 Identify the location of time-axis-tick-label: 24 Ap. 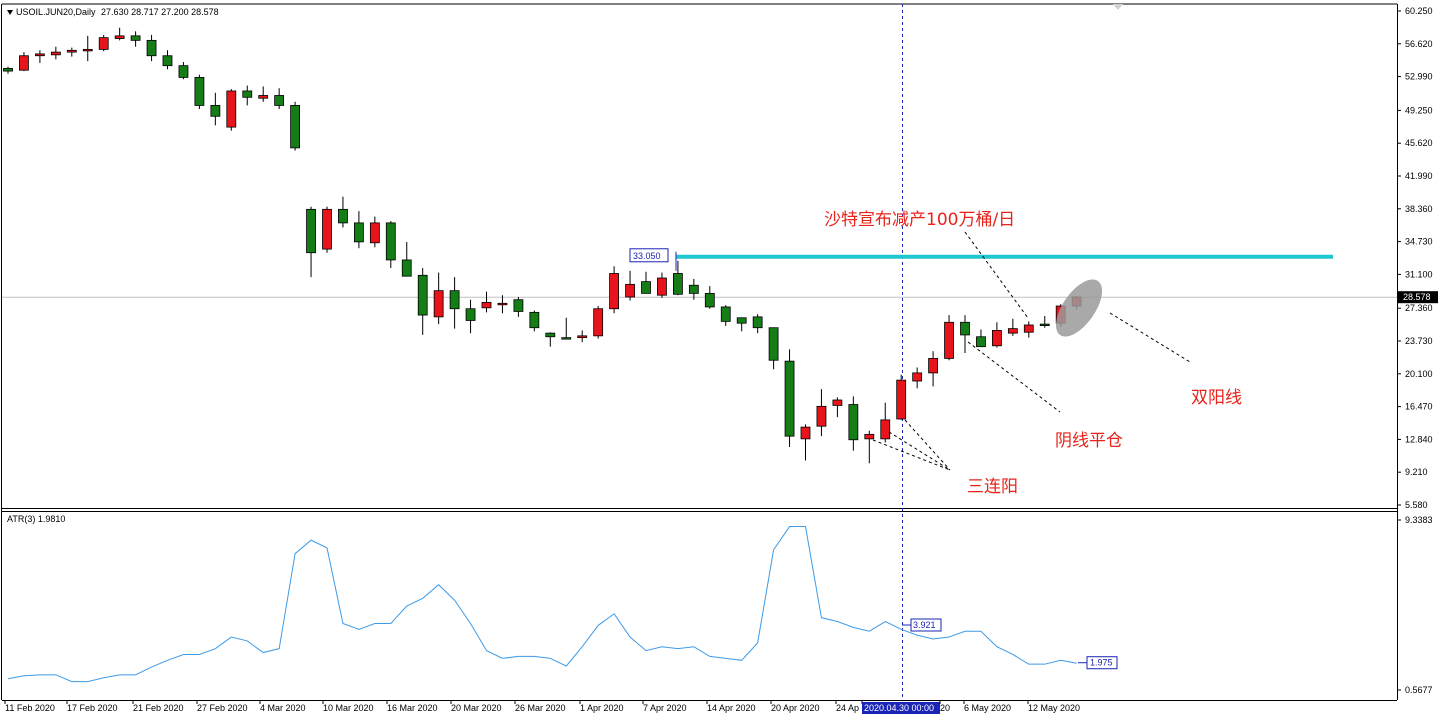
(847, 708).